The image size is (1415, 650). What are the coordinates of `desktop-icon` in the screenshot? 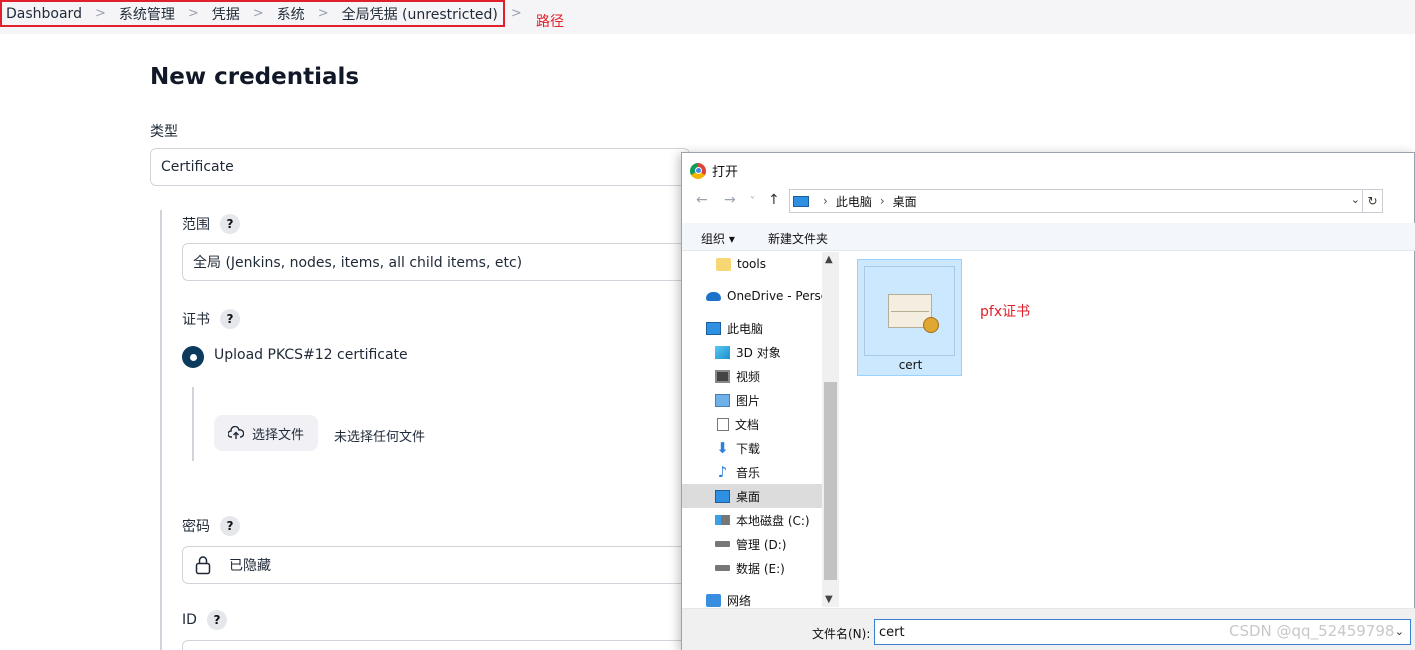 It's located at (722, 496).